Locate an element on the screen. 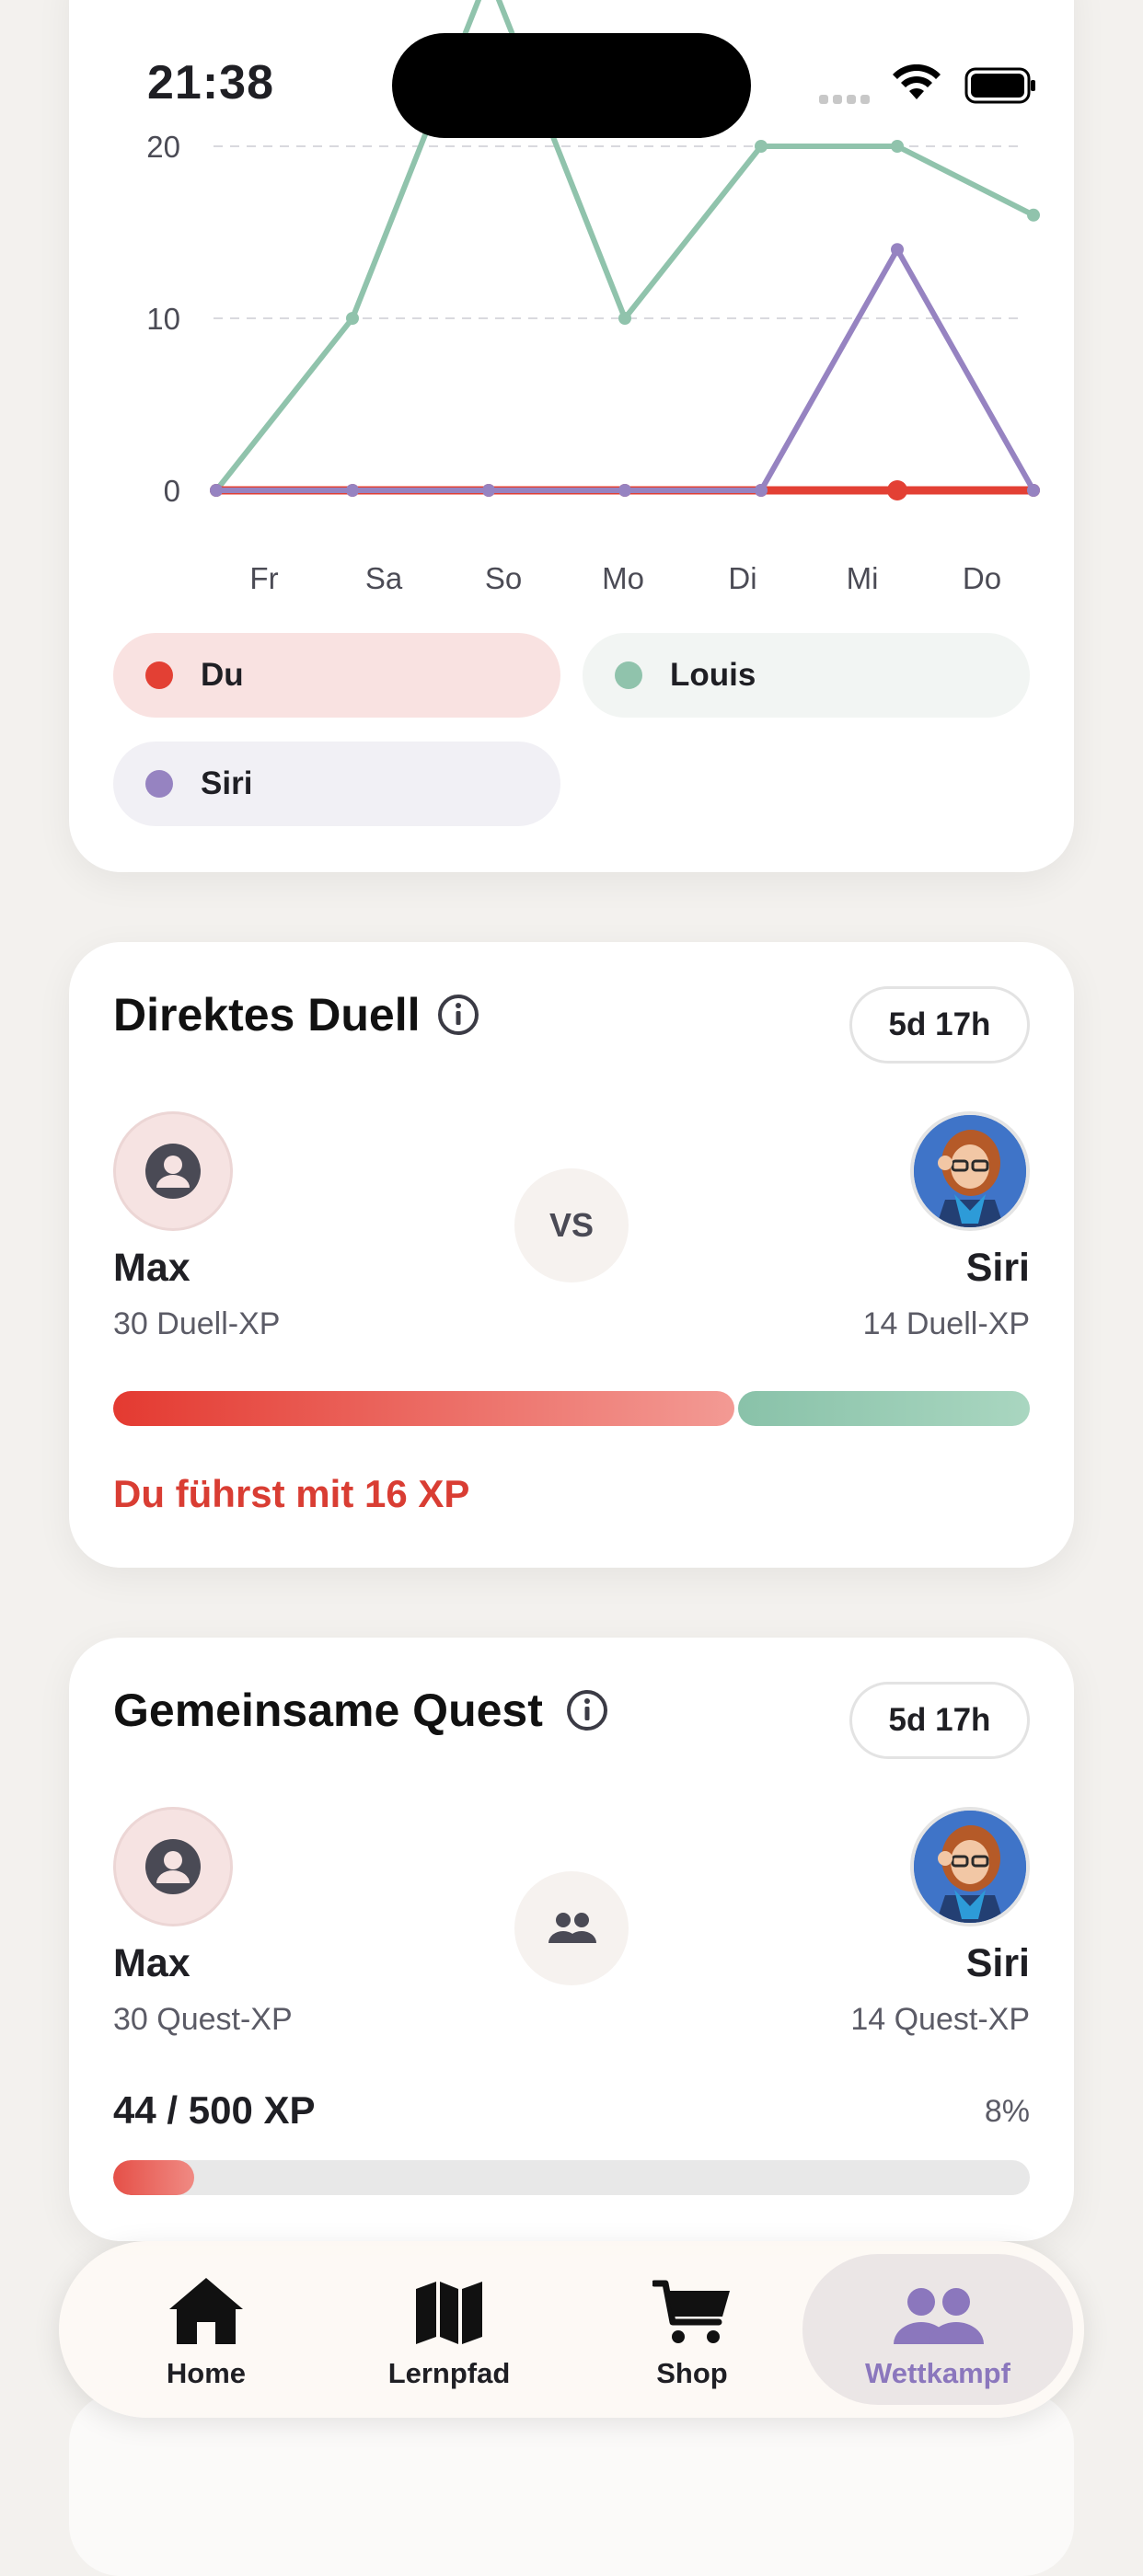  cellular-signal-icon is located at coordinates (846, 100).